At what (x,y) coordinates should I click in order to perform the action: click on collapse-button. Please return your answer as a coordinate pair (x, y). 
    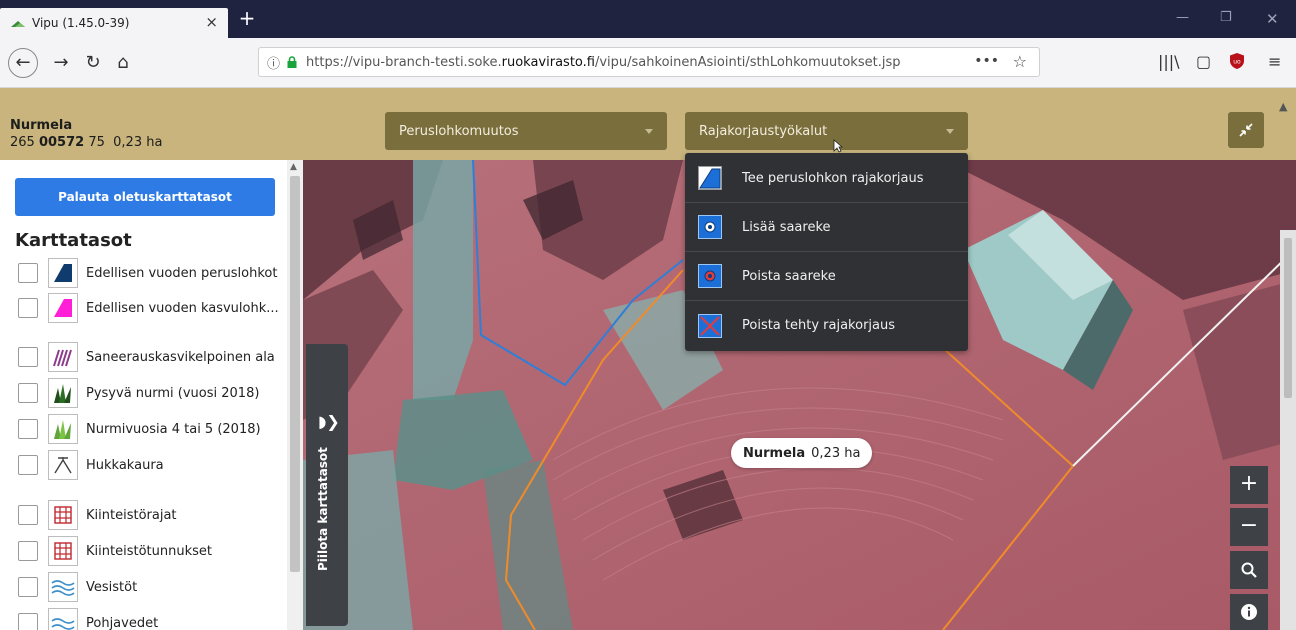
    Looking at the image, I should click on (1246, 130).